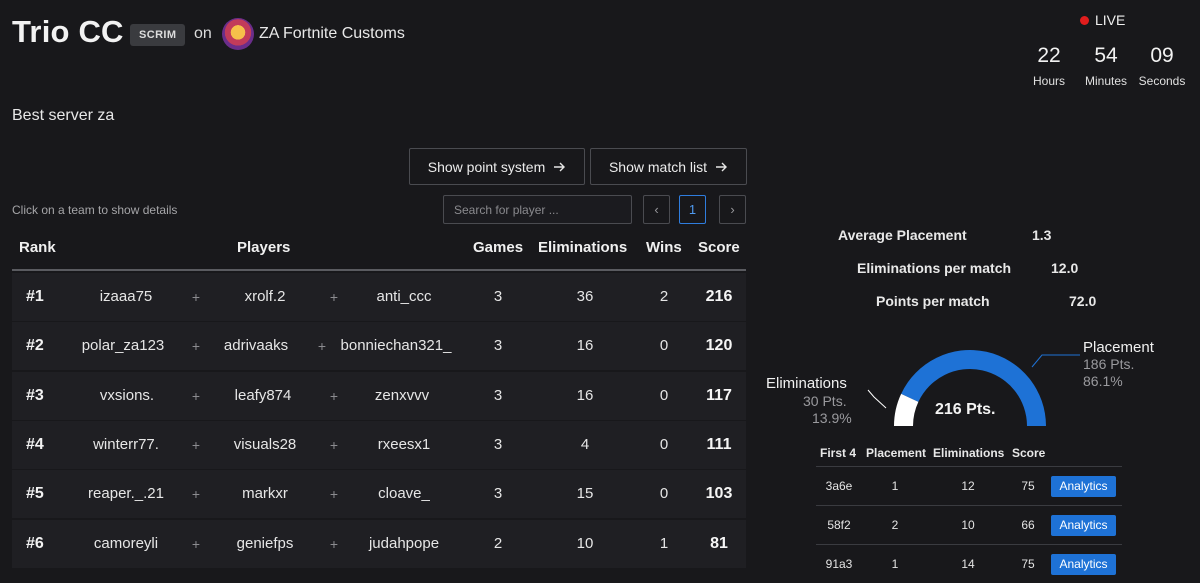  What do you see at coordinates (396, 345) in the screenshot?
I see `player-name: bonniechan321_` at bounding box center [396, 345].